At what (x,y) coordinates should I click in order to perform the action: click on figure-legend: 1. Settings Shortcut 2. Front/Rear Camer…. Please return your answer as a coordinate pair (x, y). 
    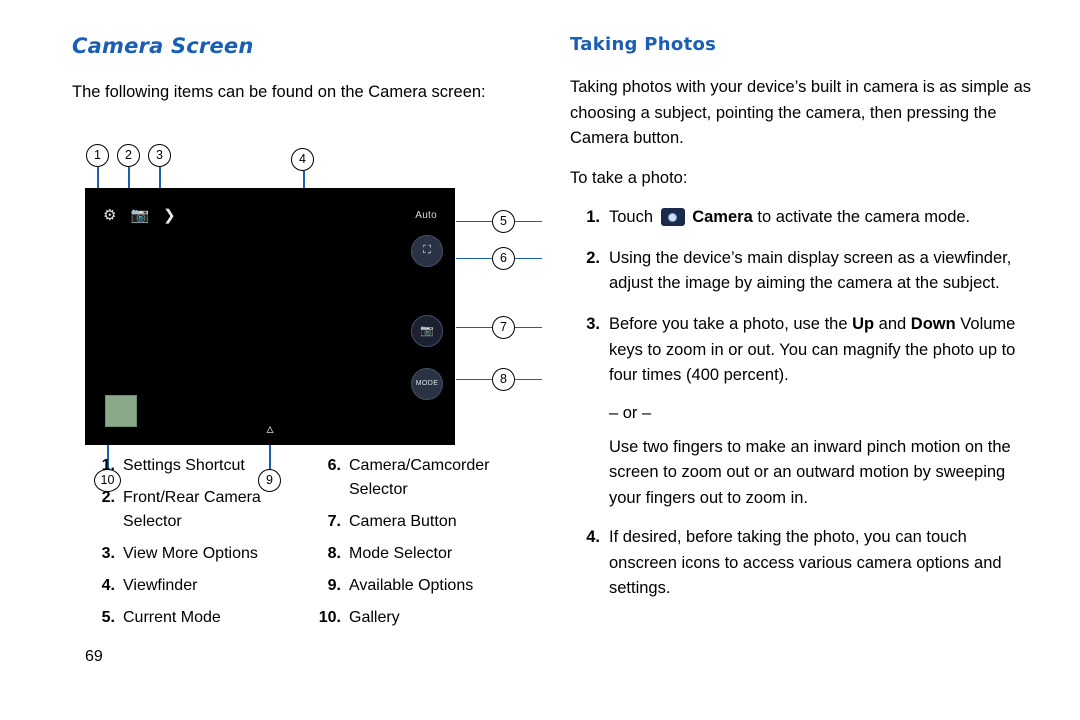
    Looking at the image, I should click on (301, 546).